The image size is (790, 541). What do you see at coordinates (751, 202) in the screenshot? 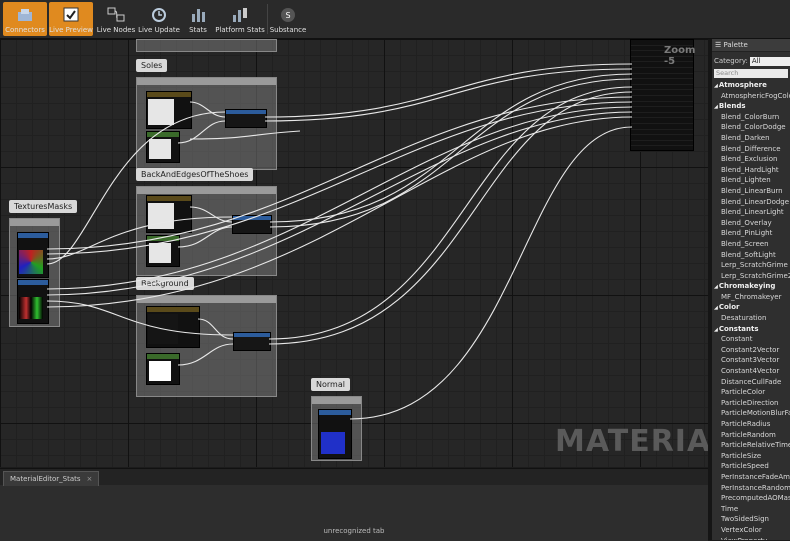
I see `palette-item: Blend_LinearDodge` at bounding box center [751, 202].